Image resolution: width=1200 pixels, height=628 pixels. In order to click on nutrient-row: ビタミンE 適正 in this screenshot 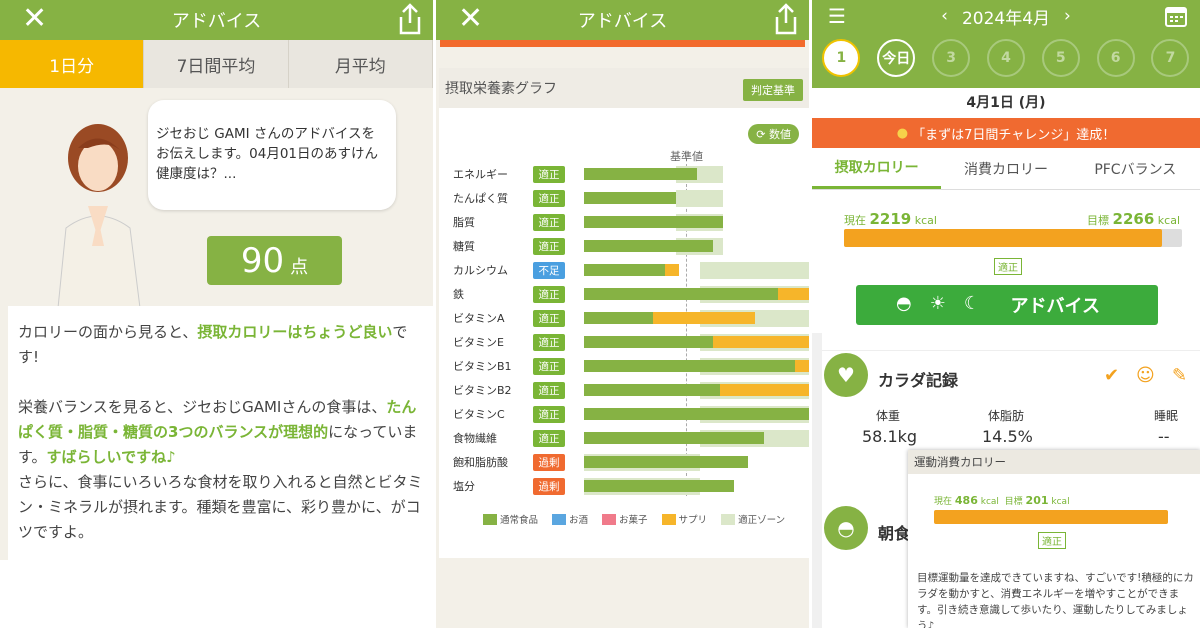, I will do `click(631, 342)`.